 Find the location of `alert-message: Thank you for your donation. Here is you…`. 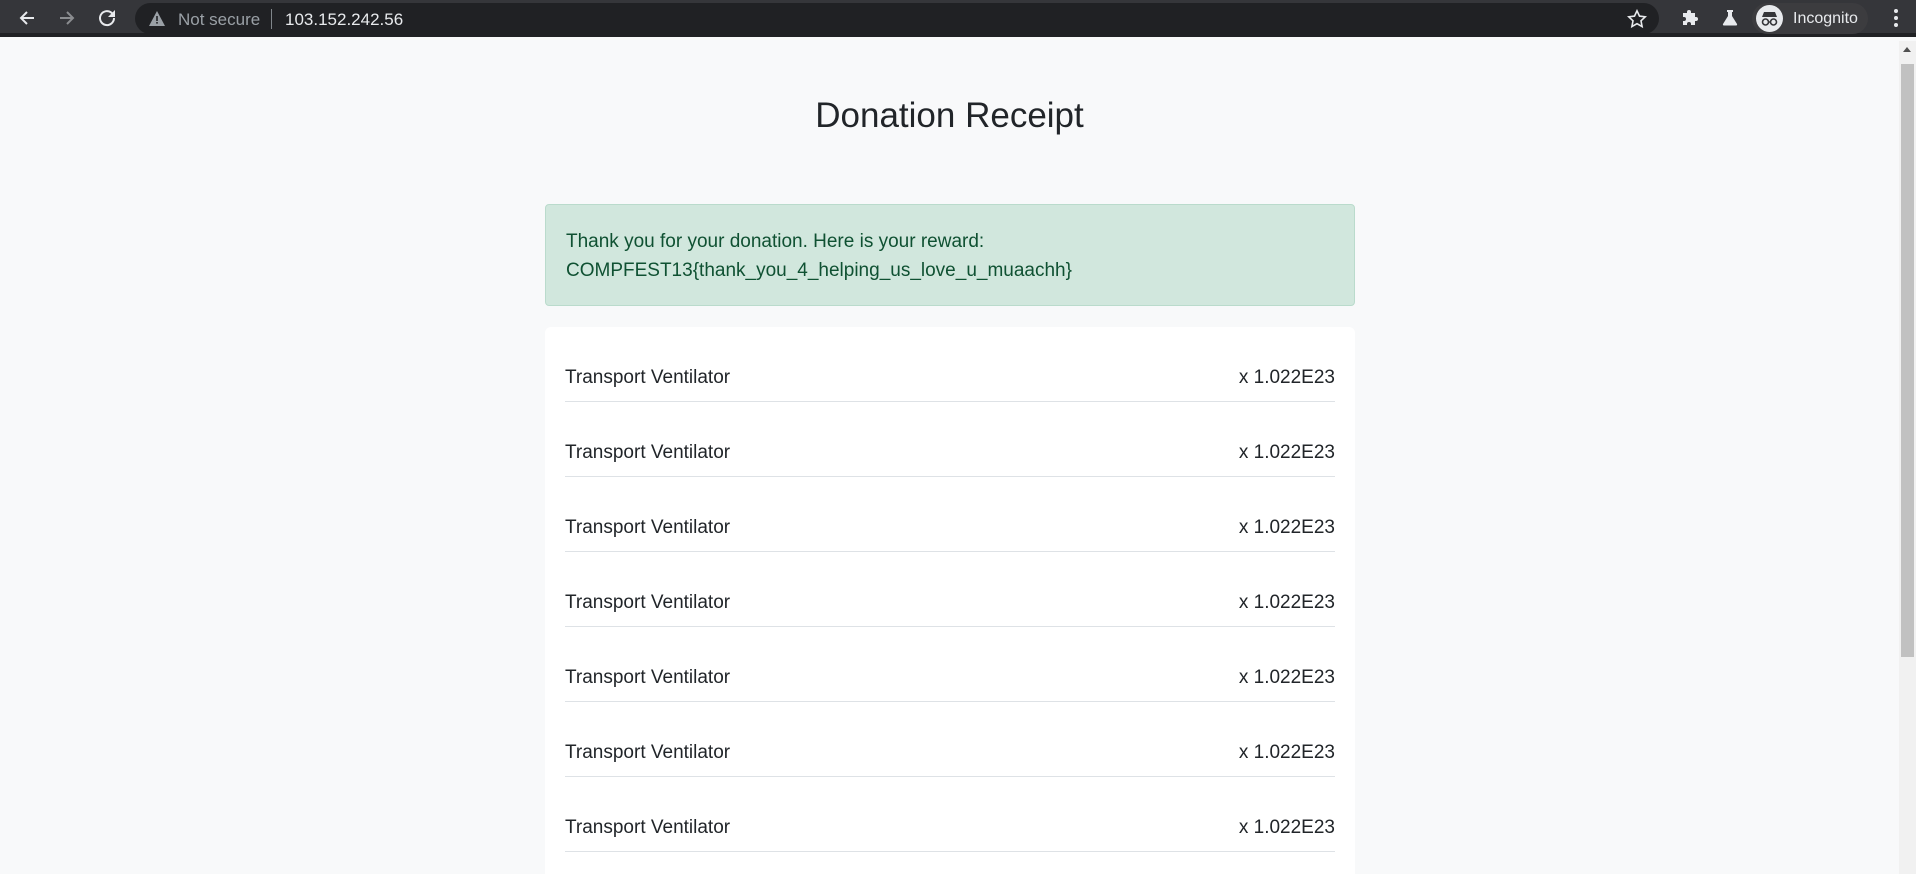

alert-message: Thank you for your donation. Here is you… is located at coordinates (775, 241).